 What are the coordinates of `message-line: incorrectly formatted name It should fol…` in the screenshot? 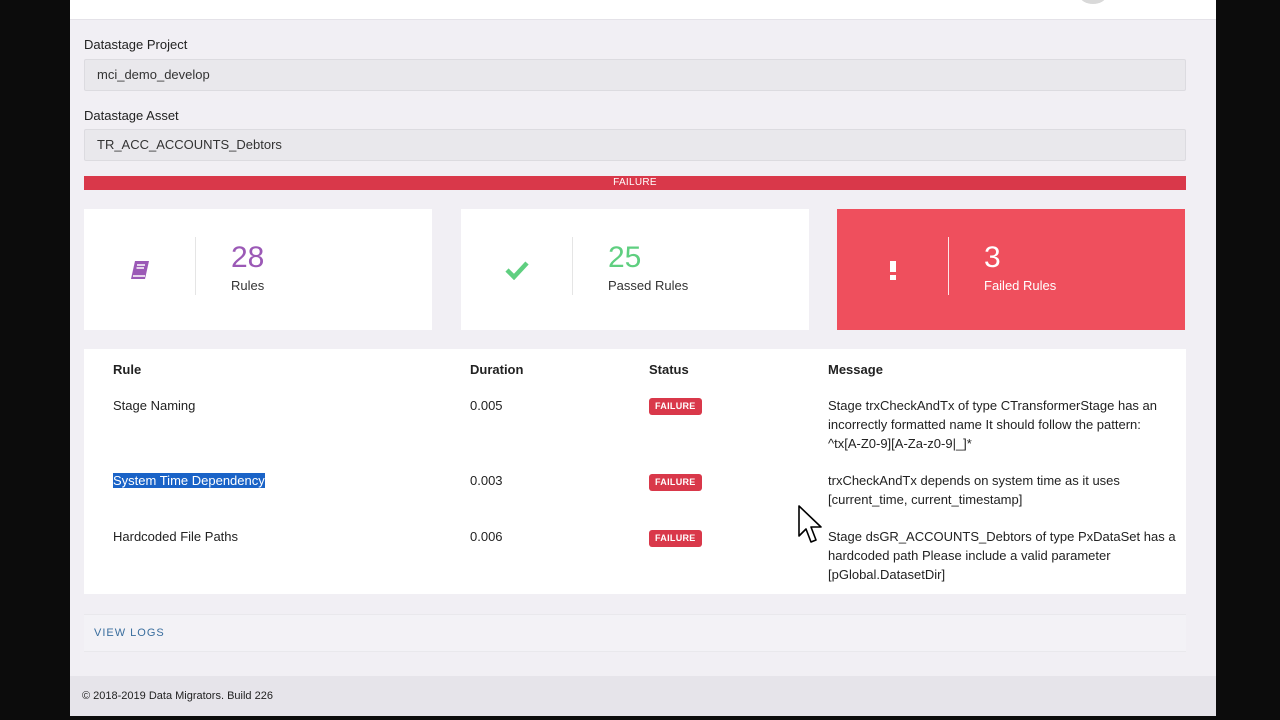 It's located at (984, 424).